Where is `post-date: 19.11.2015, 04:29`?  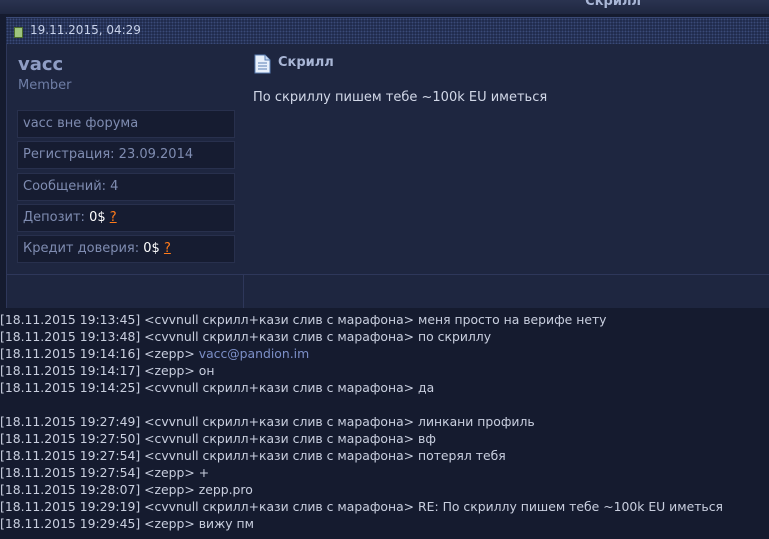 post-date: 19.11.2015, 04:29 is located at coordinates (85, 30).